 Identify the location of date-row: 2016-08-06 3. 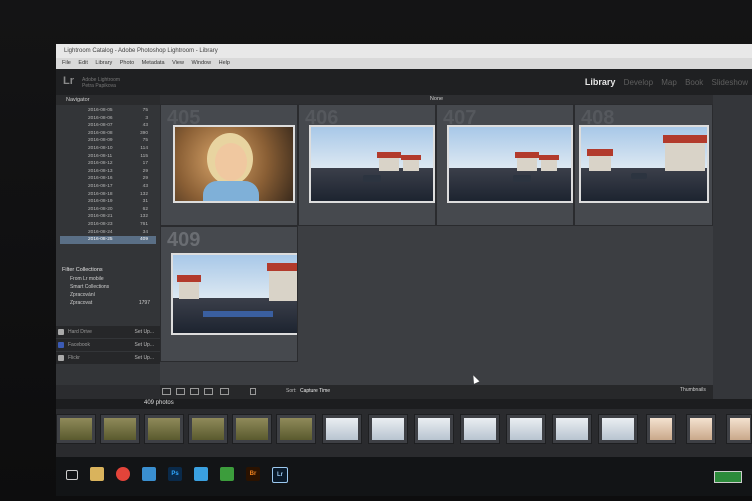
(108, 119).